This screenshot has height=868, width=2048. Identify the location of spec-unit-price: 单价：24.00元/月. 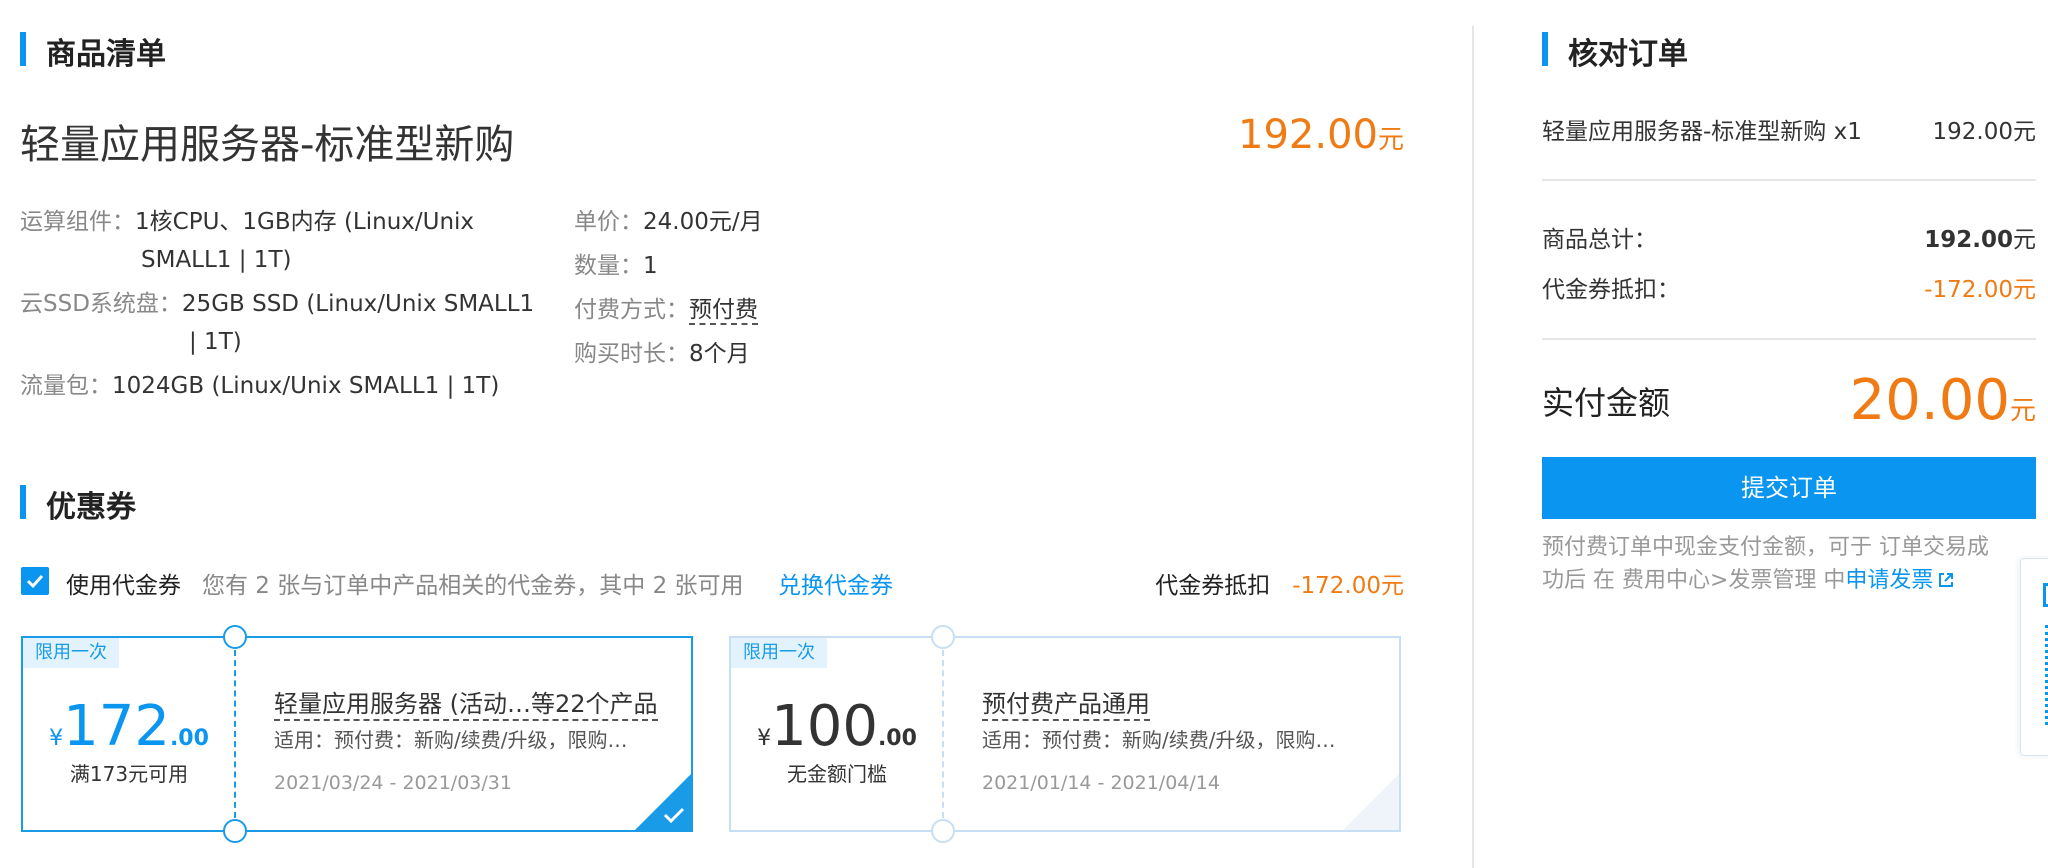
(668, 222).